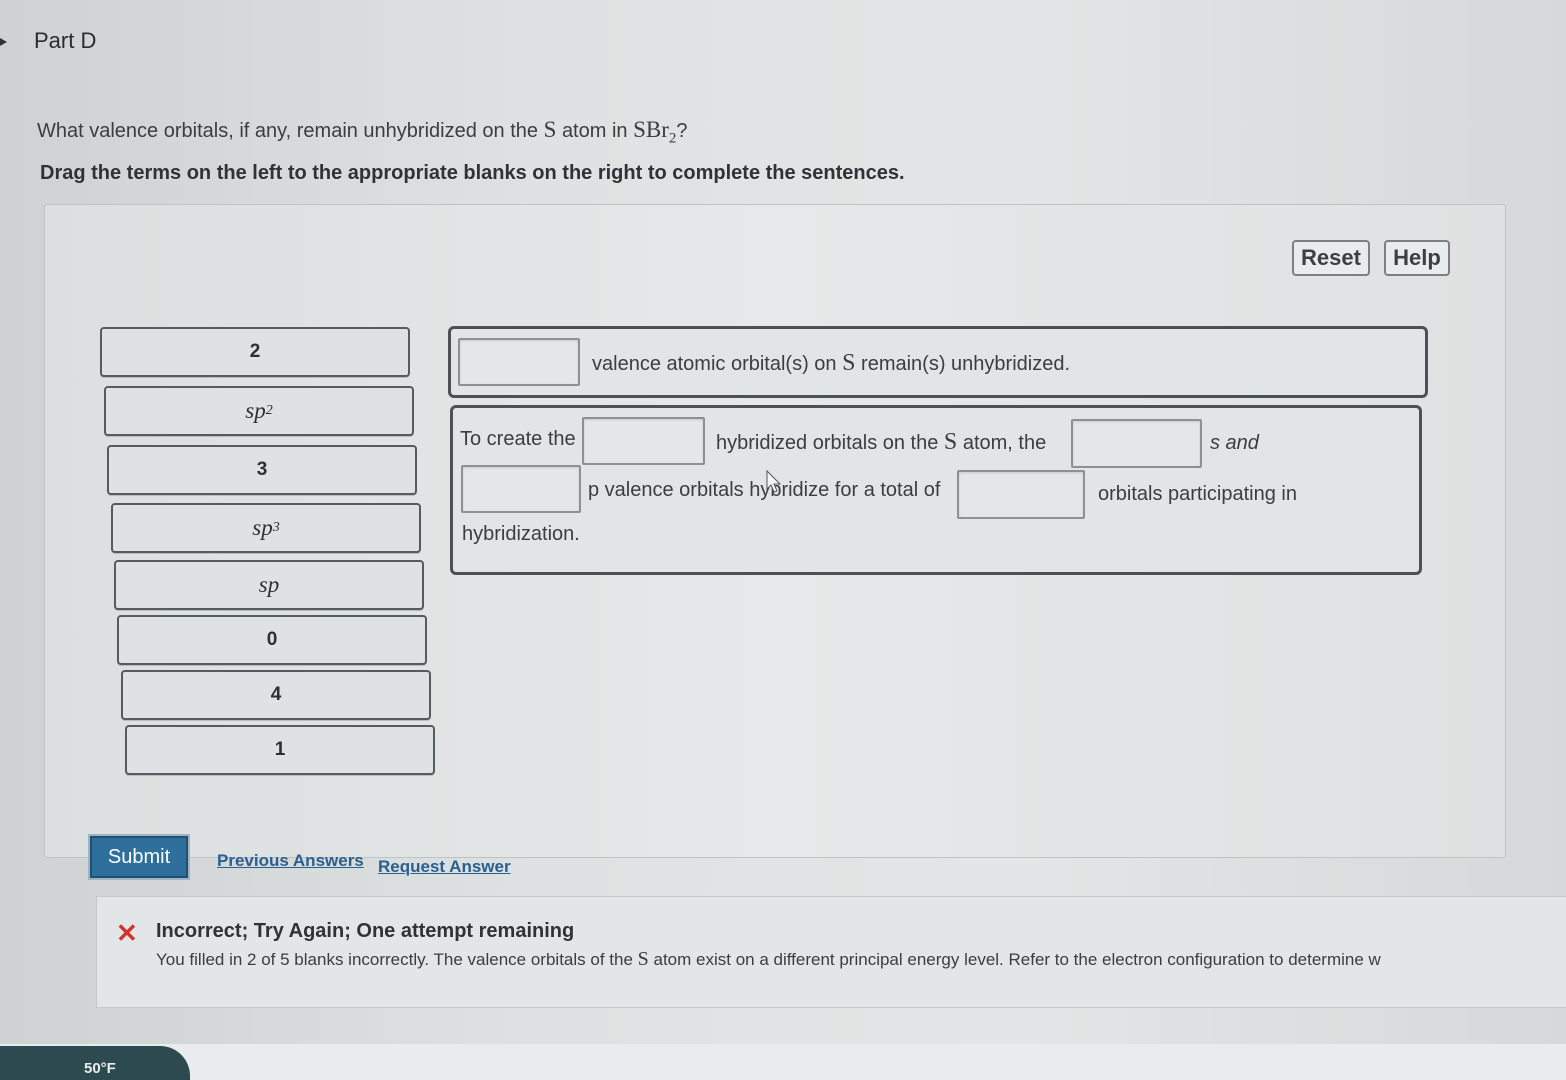  Describe the element at coordinates (1234, 443) in the screenshot. I see `sentence-2-s-and: s and` at that location.